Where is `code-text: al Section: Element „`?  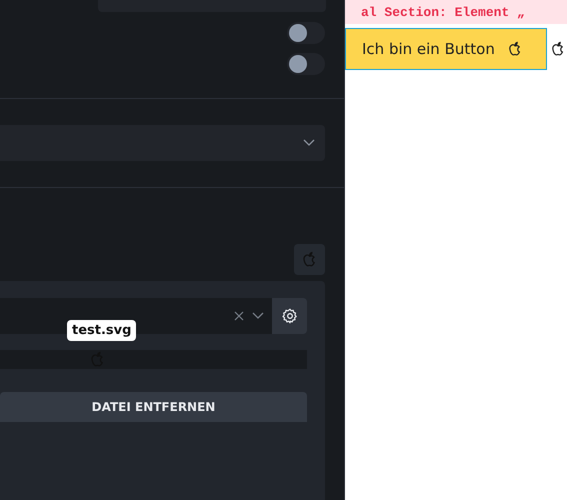
code-text: al Section: Element „ is located at coordinates (456, 12).